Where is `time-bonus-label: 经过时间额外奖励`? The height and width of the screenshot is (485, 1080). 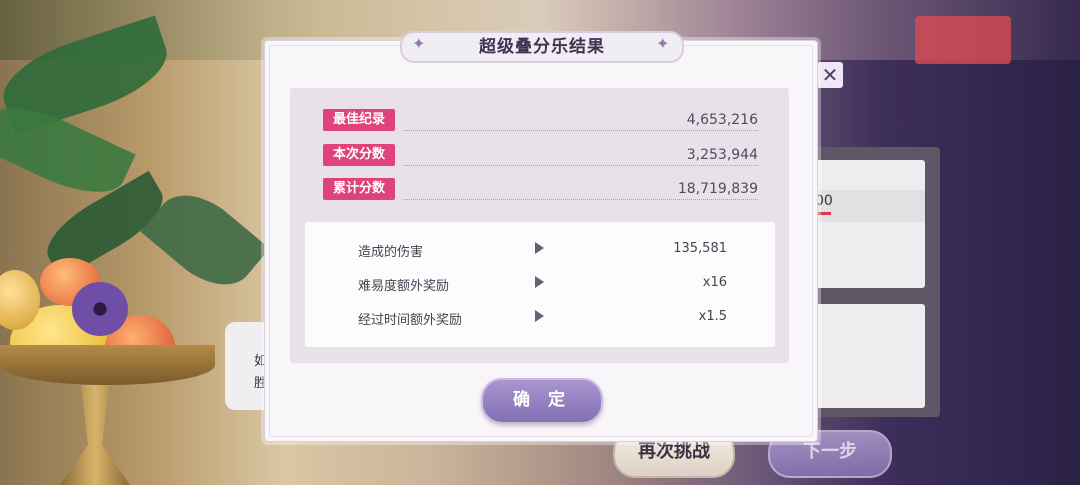
time-bonus-label: 经过时间额外奖励 is located at coordinates (410, 320).